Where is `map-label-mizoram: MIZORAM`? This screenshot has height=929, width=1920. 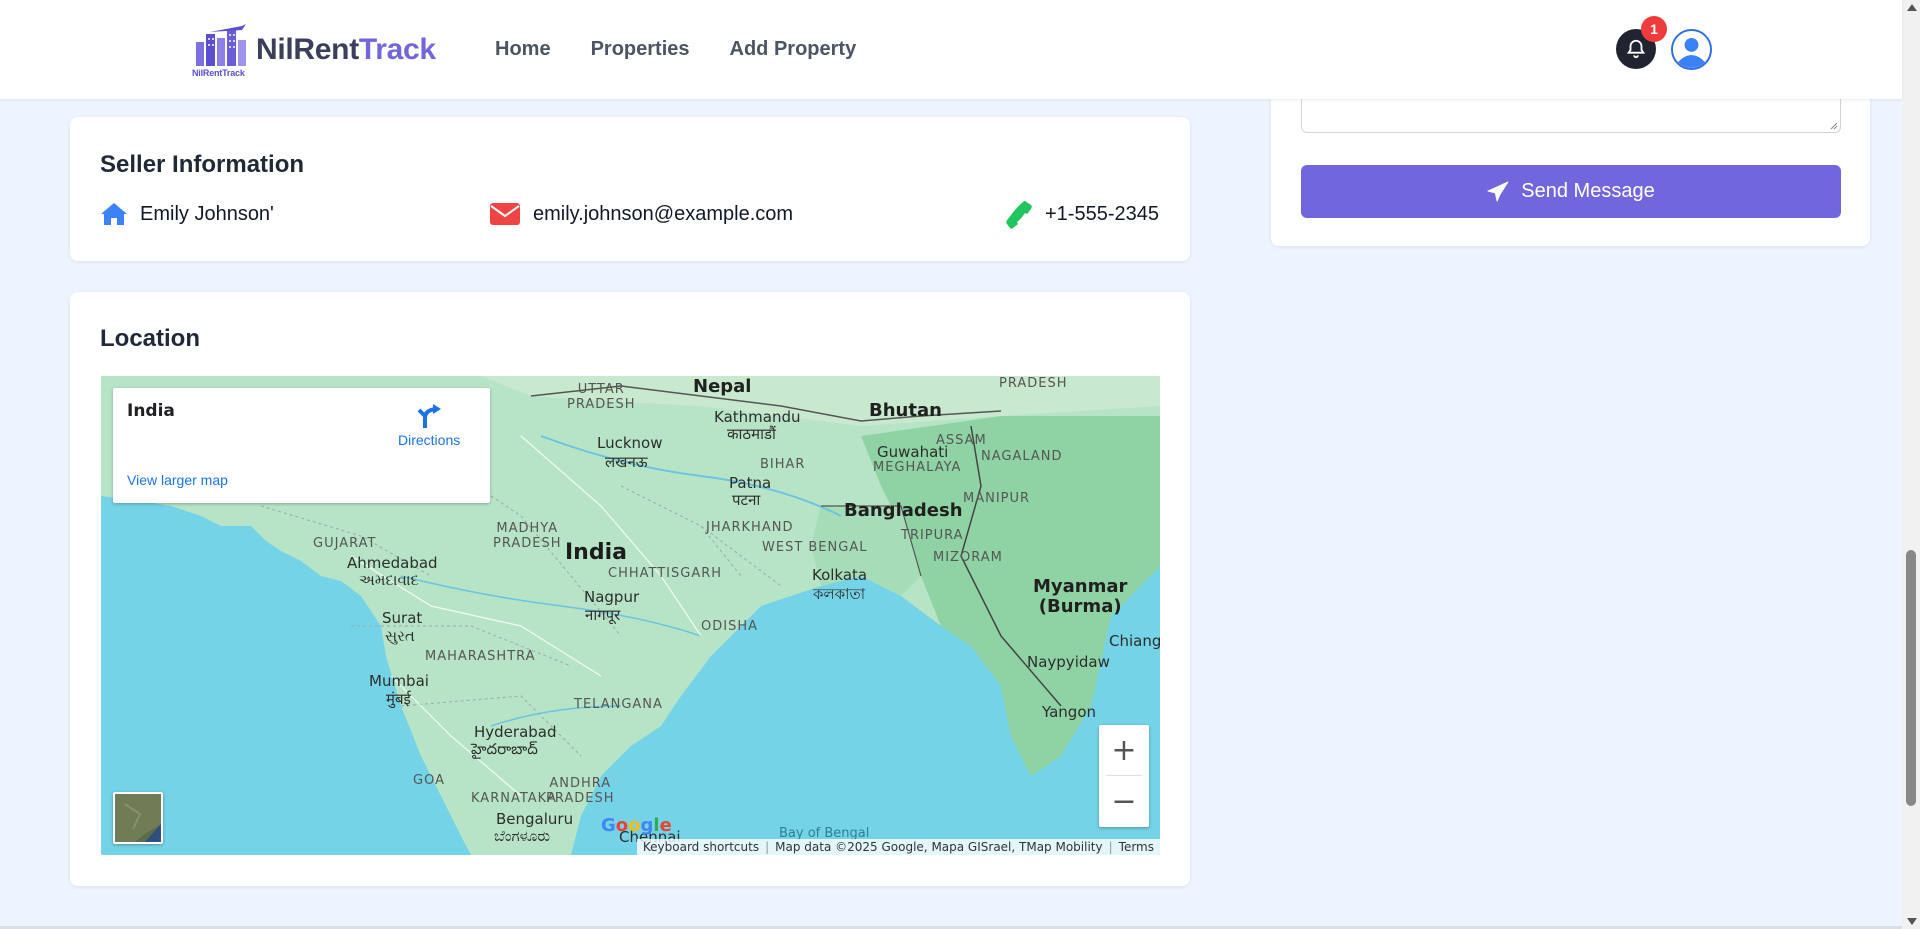
map-label-mizoram: MIZORAM is located at coordinates (968, 557).